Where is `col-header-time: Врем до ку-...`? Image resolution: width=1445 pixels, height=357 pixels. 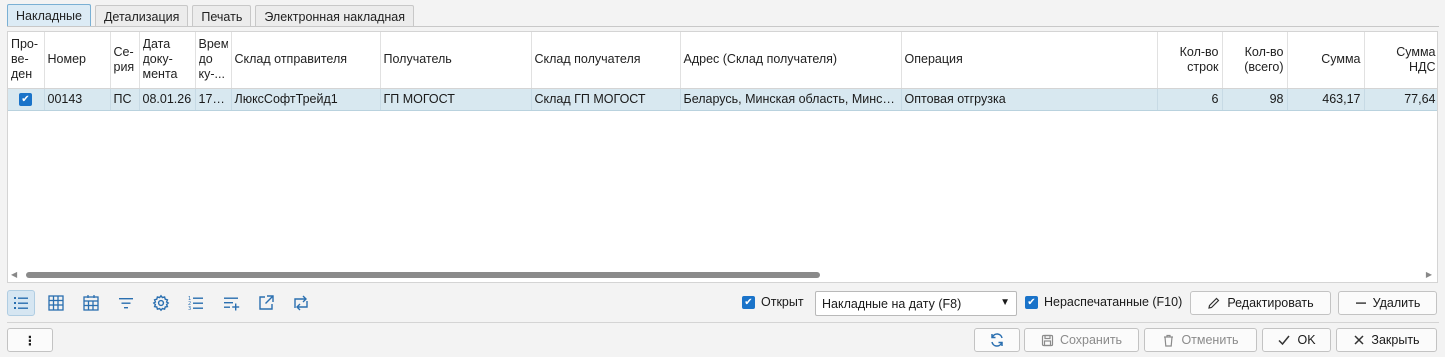
col-header-time: Врем до ку-... is located at coordinates (213, 60).